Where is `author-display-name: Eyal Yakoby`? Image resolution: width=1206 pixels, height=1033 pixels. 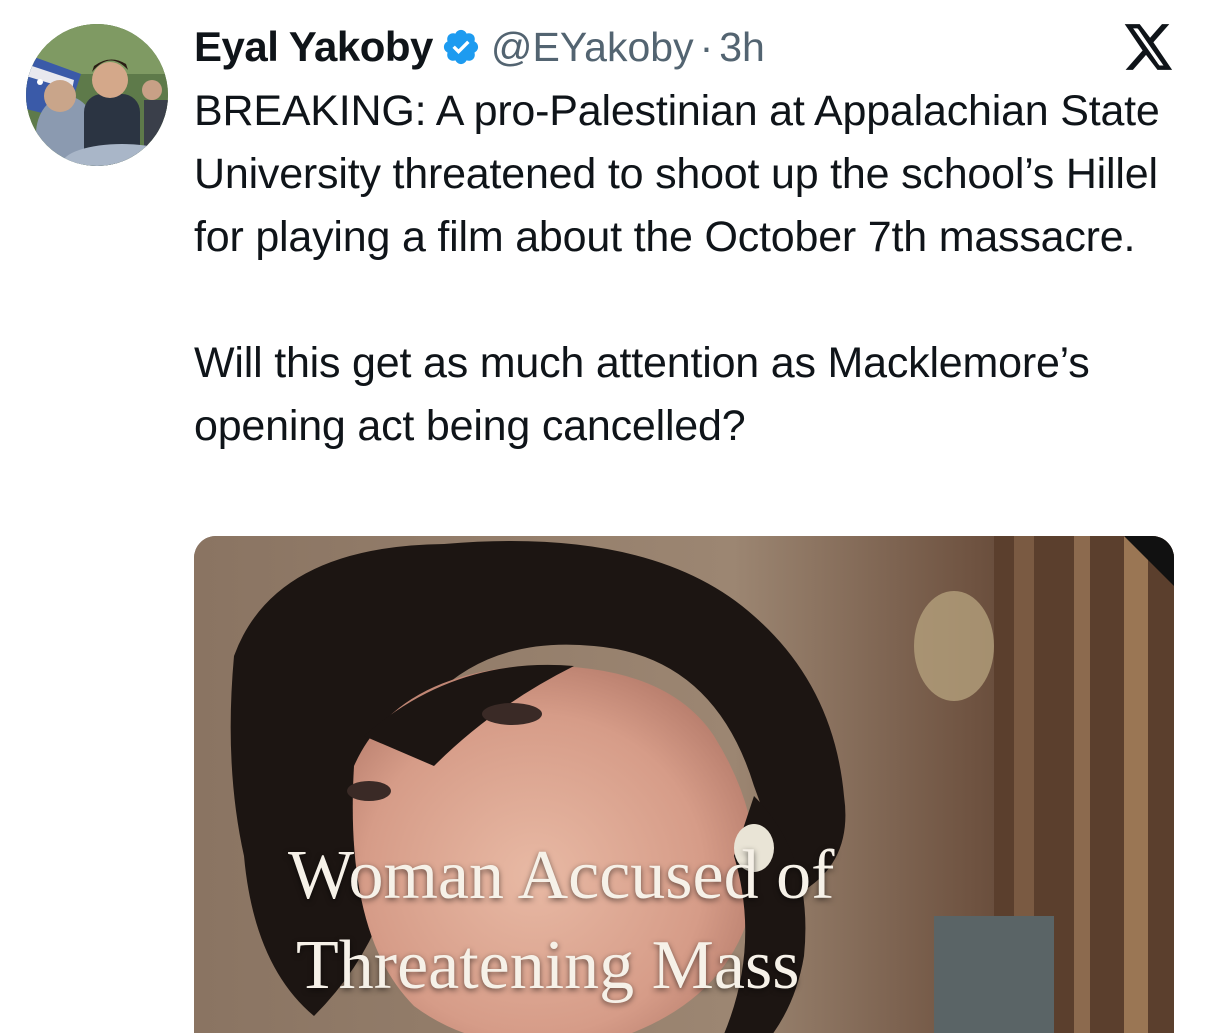 author-display-name: Eyal Yakoby is located at coordinates (313, 47).